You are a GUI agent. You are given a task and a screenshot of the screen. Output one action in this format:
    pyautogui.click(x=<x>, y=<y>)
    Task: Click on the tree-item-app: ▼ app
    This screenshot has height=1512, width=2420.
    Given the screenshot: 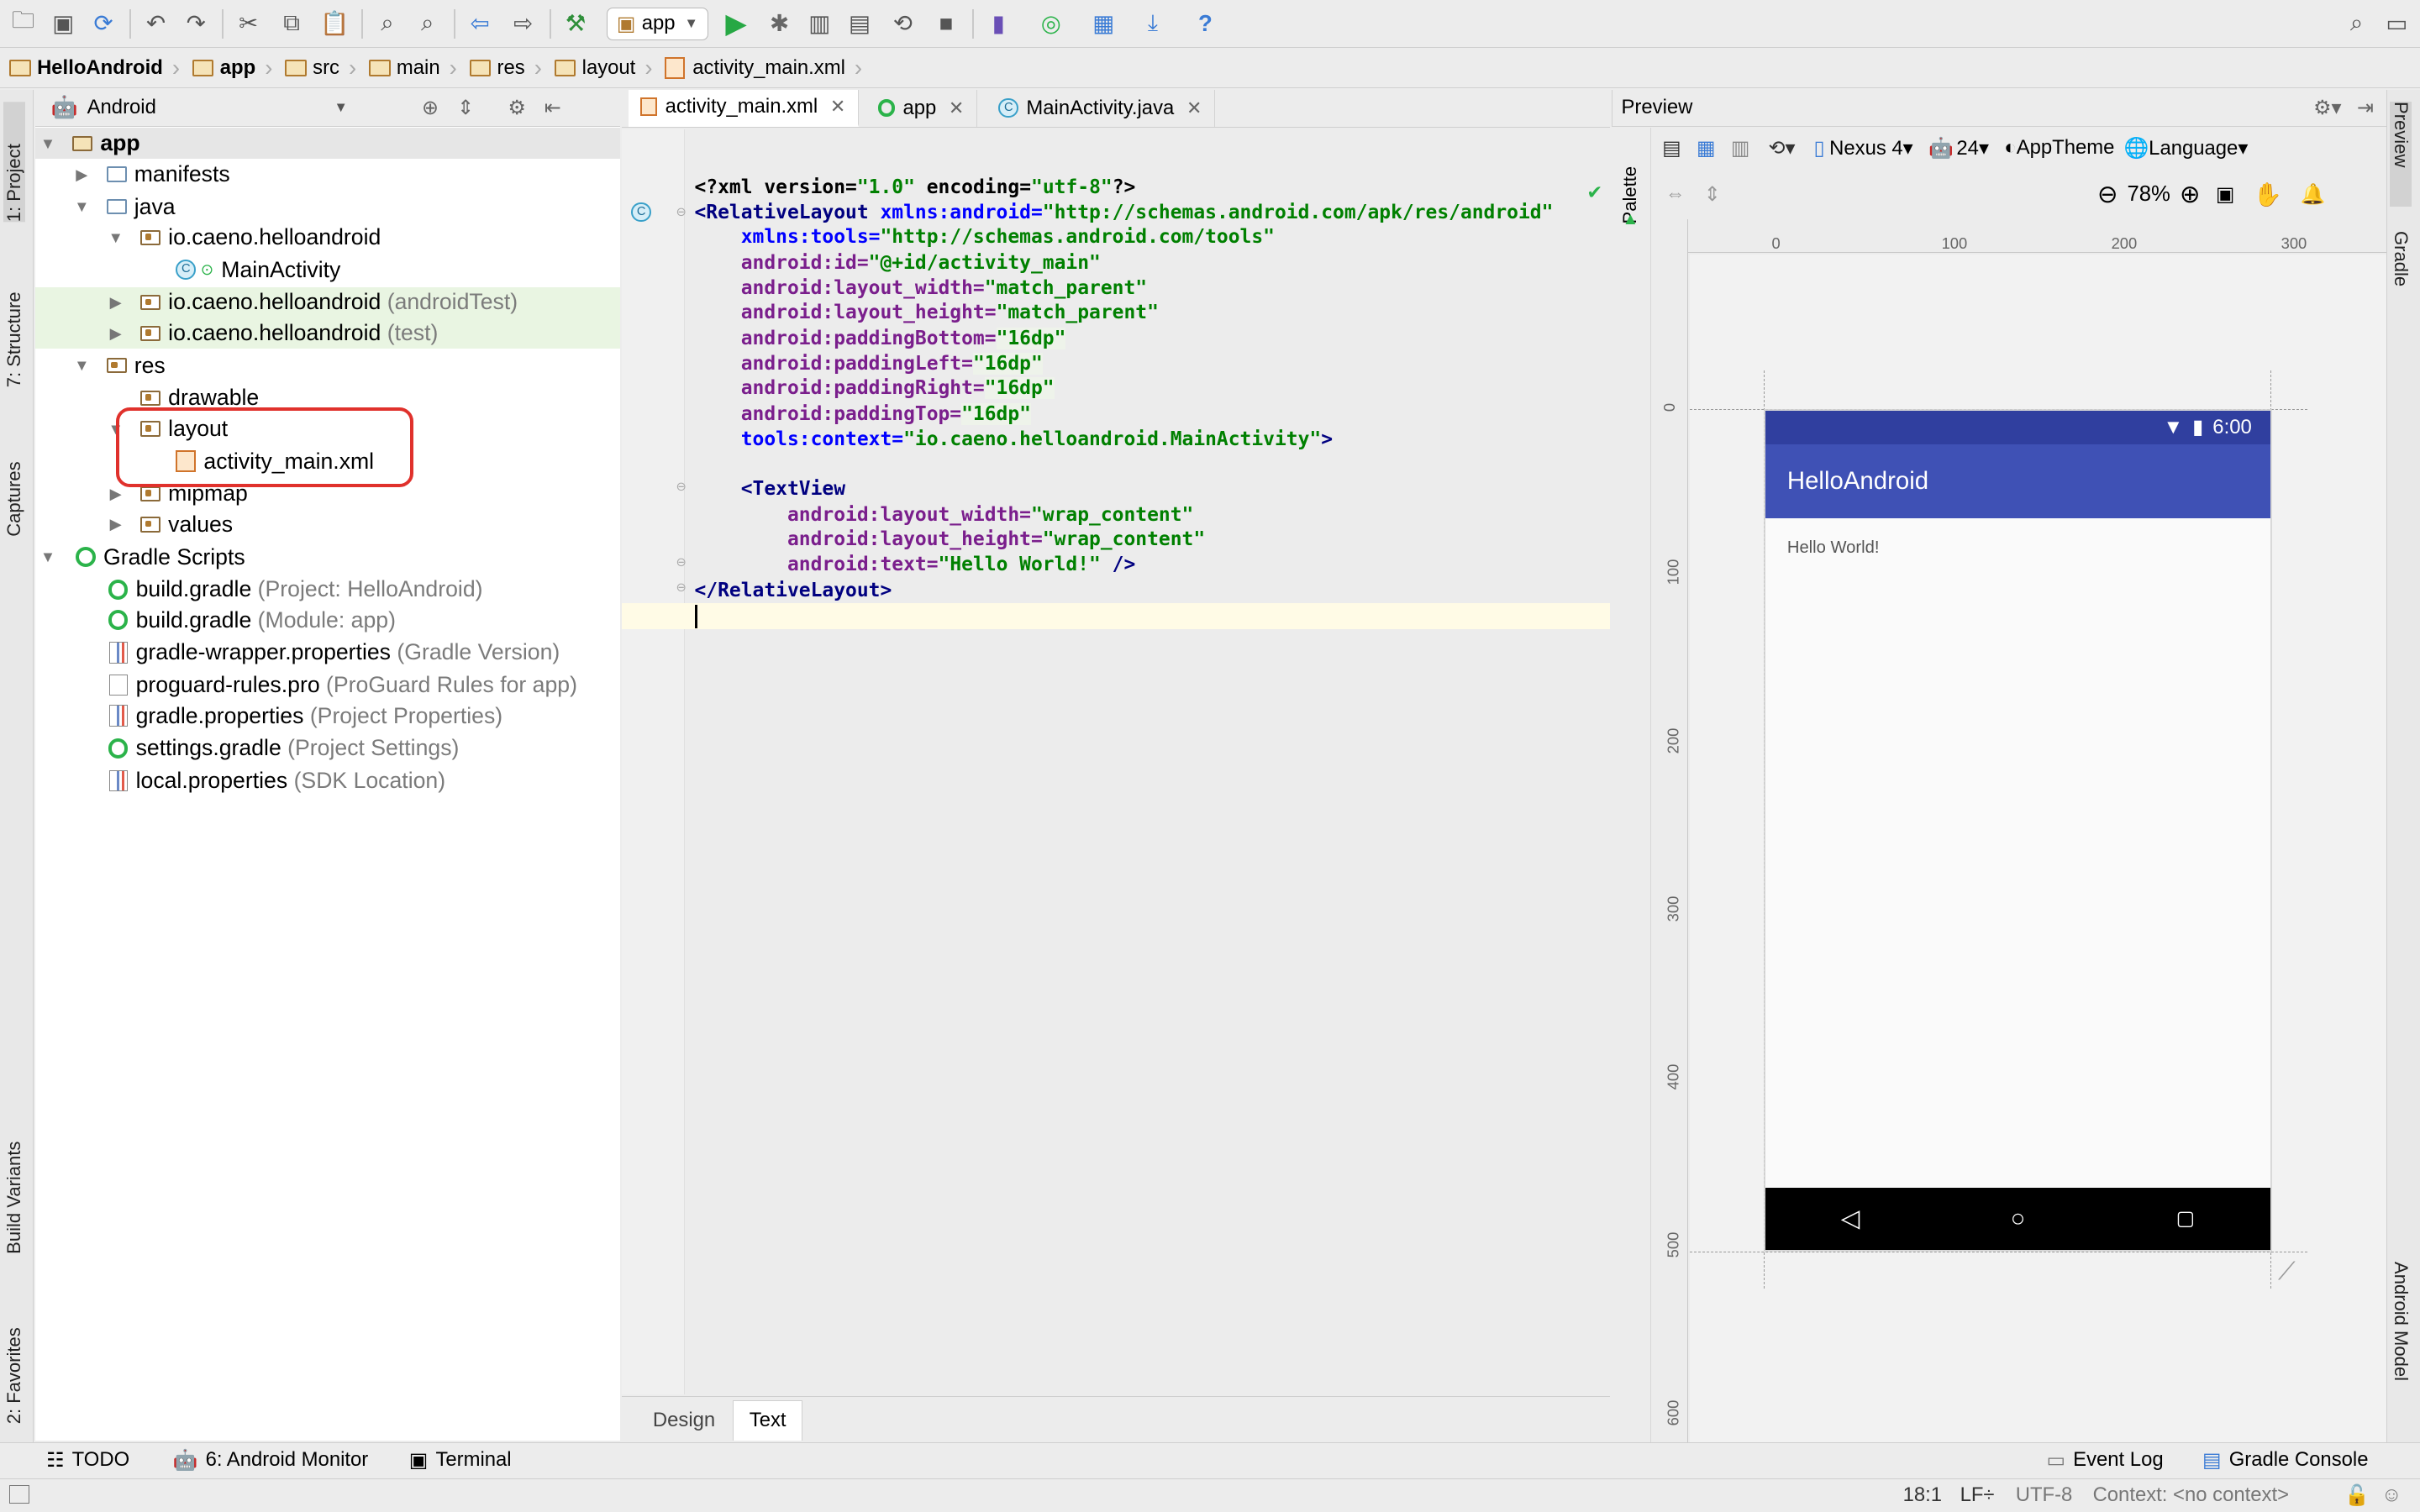 What is the action you would take?
    pyautogui.click(x=328, y=144)
    